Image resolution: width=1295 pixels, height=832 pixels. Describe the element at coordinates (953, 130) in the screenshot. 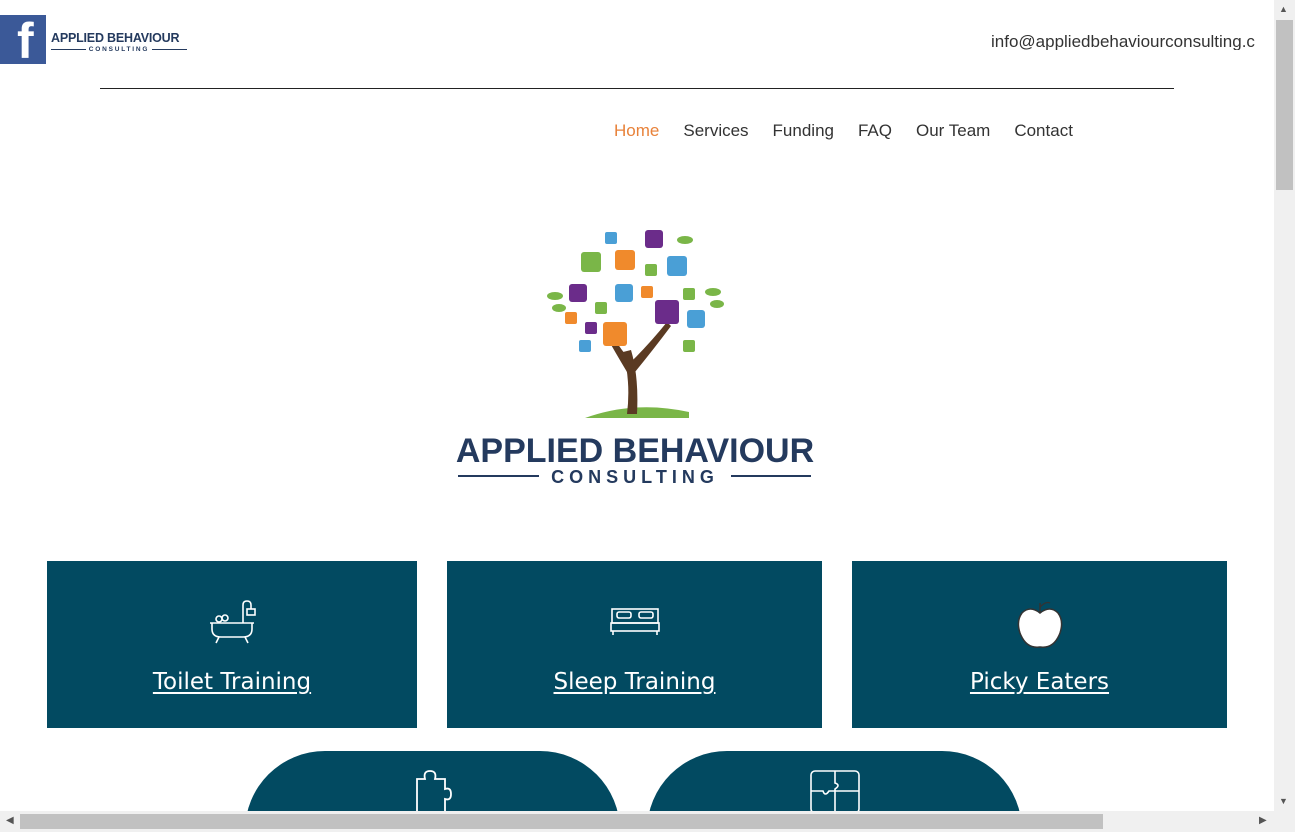

I see `nav-our-team: Our Team` at that location.